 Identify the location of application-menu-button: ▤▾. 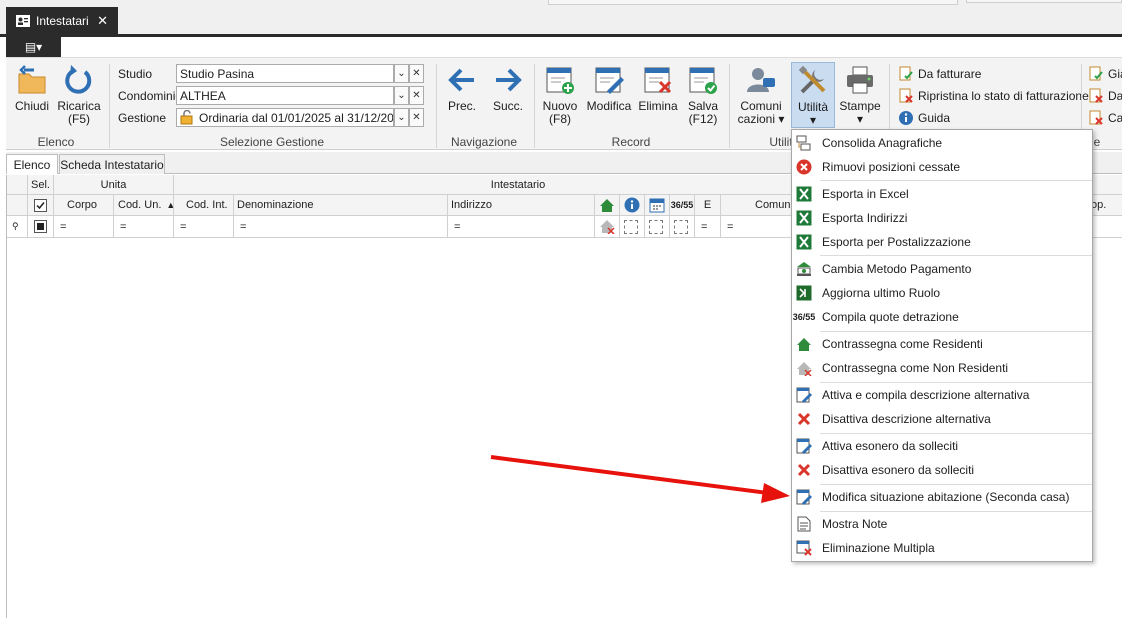
(33, 47).